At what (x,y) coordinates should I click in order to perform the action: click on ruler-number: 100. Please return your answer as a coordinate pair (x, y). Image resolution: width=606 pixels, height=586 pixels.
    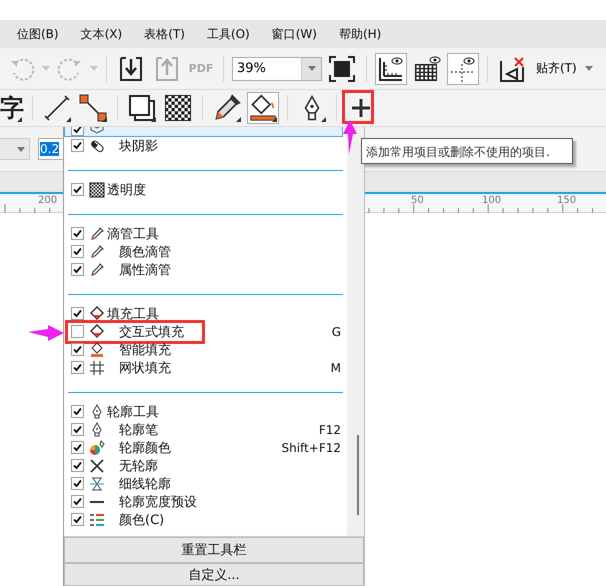
    Looking at the image, I should click on (492, 200).